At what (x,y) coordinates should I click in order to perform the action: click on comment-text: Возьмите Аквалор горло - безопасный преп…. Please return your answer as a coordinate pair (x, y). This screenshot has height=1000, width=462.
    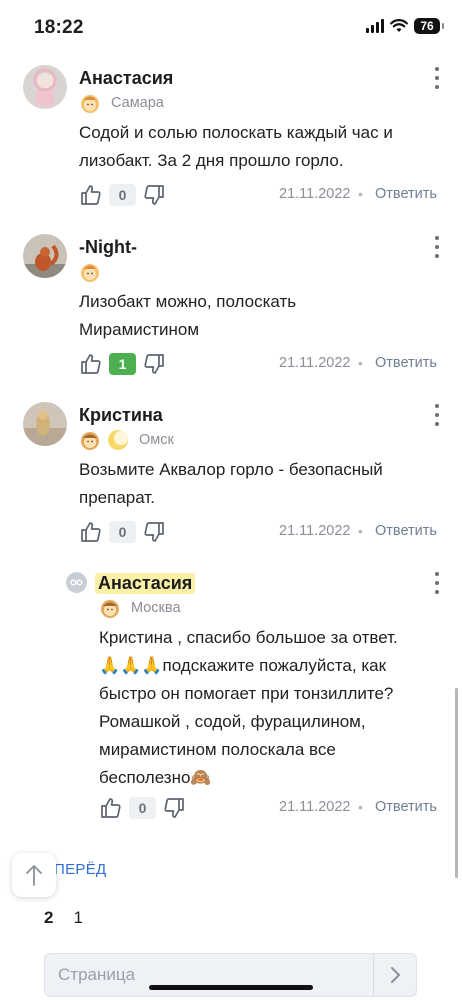
    Looking at the image, I should click on (231, 484).